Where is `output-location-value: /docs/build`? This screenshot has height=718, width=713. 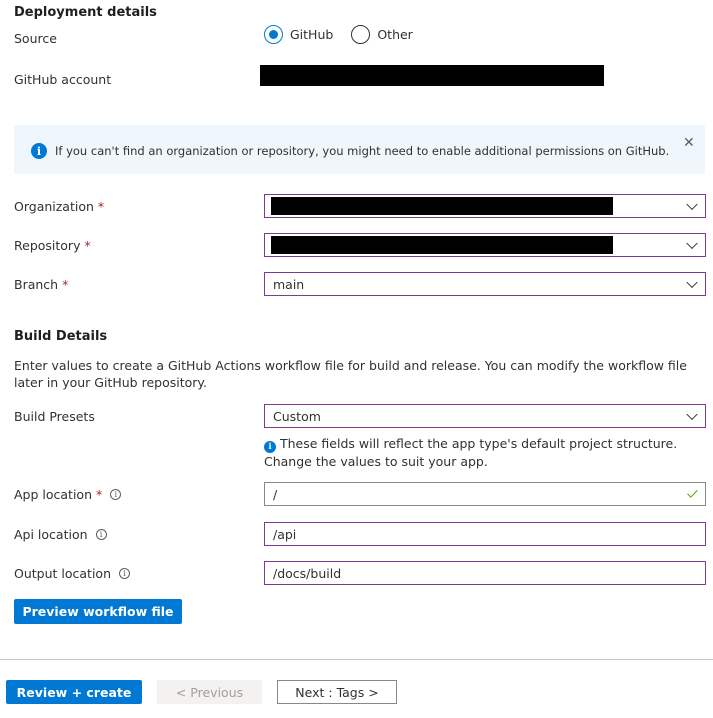
output-location-value: /docs/build is located at coordinates (307, 573).